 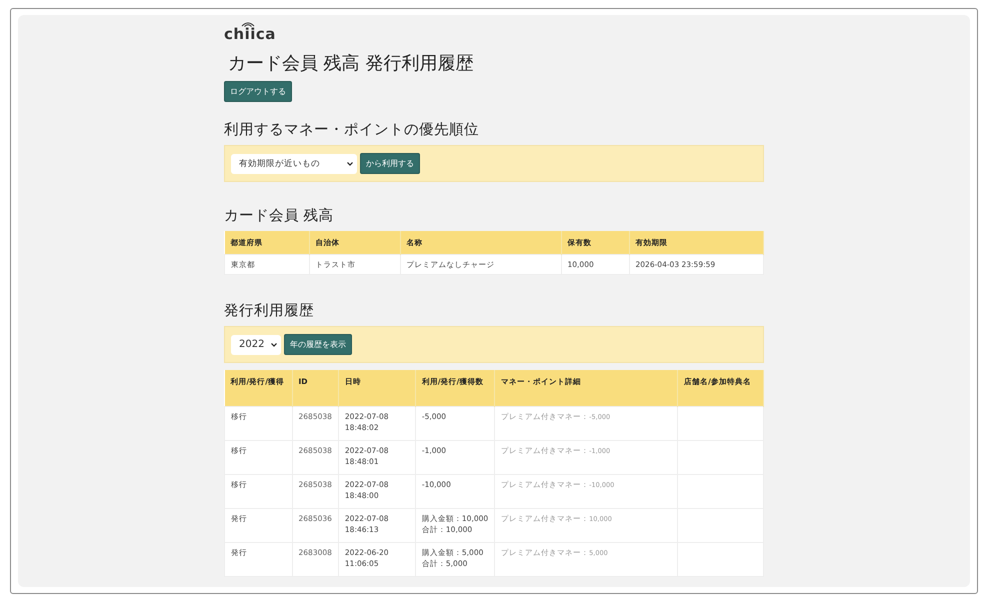 I want to click on logout-button: ログアウトする, so click(x=258, y=91).